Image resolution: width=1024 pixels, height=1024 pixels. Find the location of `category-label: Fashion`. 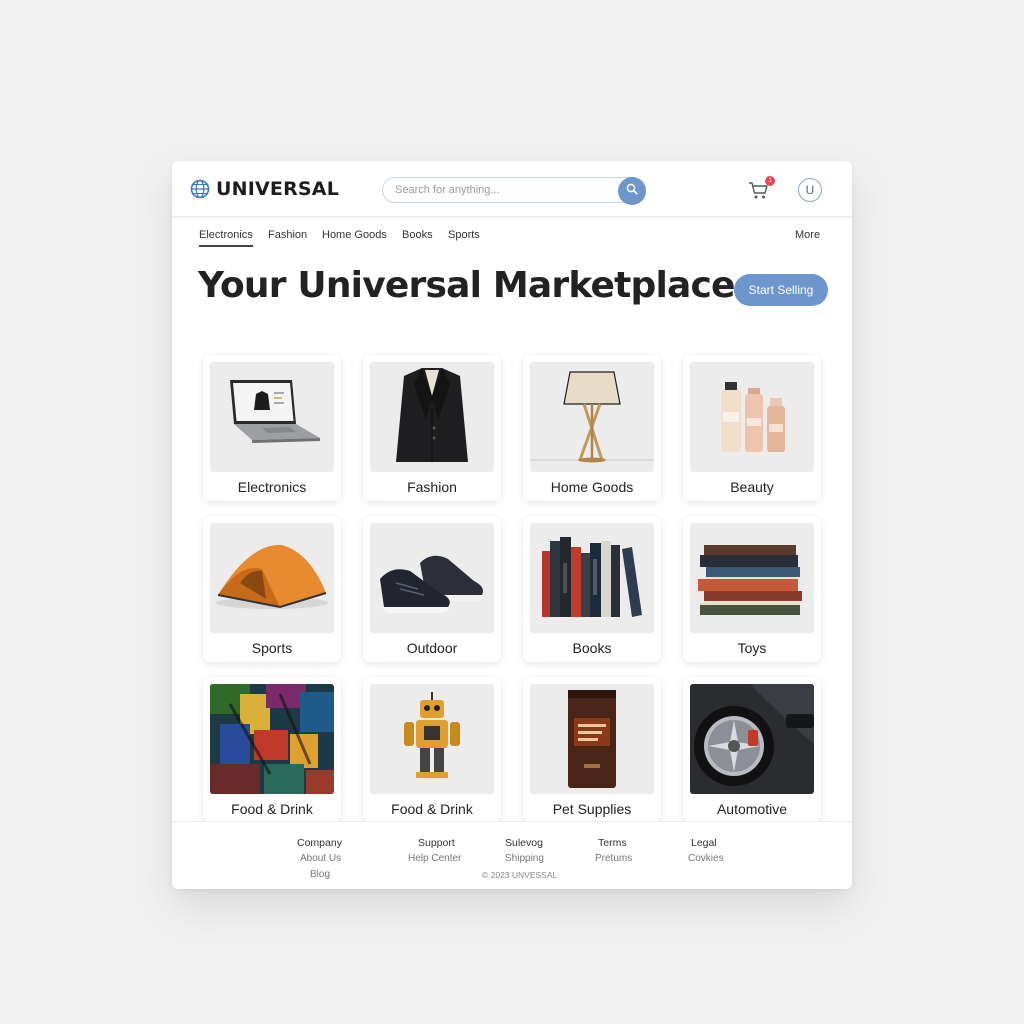

category-label: Fashion is located at coordinates (432, 487).